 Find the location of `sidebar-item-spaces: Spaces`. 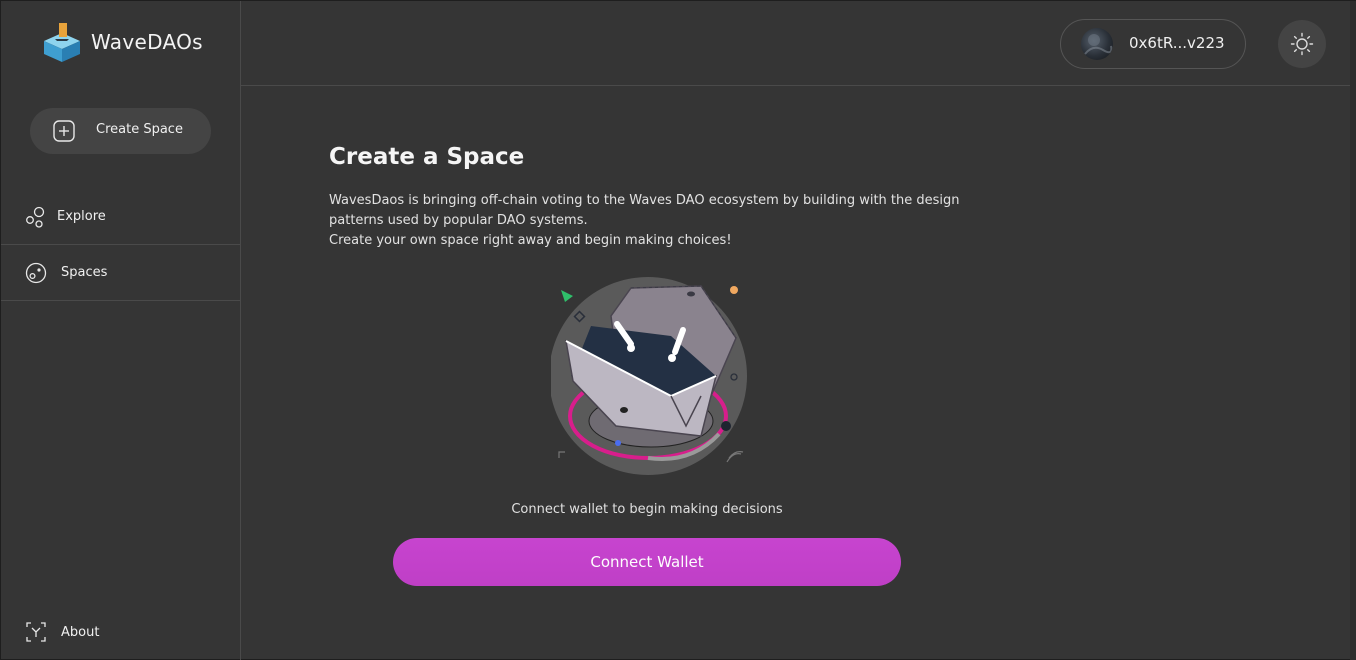

sidebar-item-spaces: Spaces is located at coordinates (121, 273).